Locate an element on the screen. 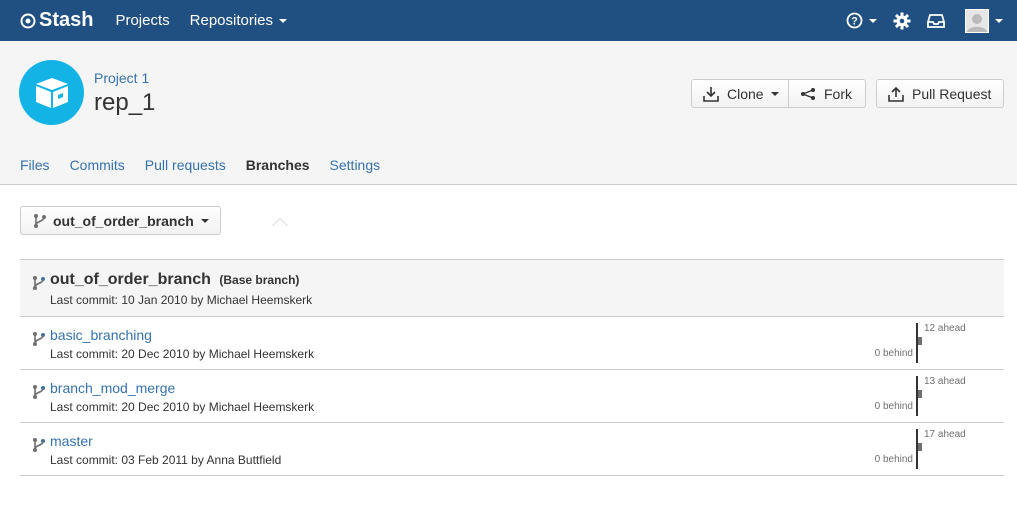  user-menu is located at coordinates (984, 20).